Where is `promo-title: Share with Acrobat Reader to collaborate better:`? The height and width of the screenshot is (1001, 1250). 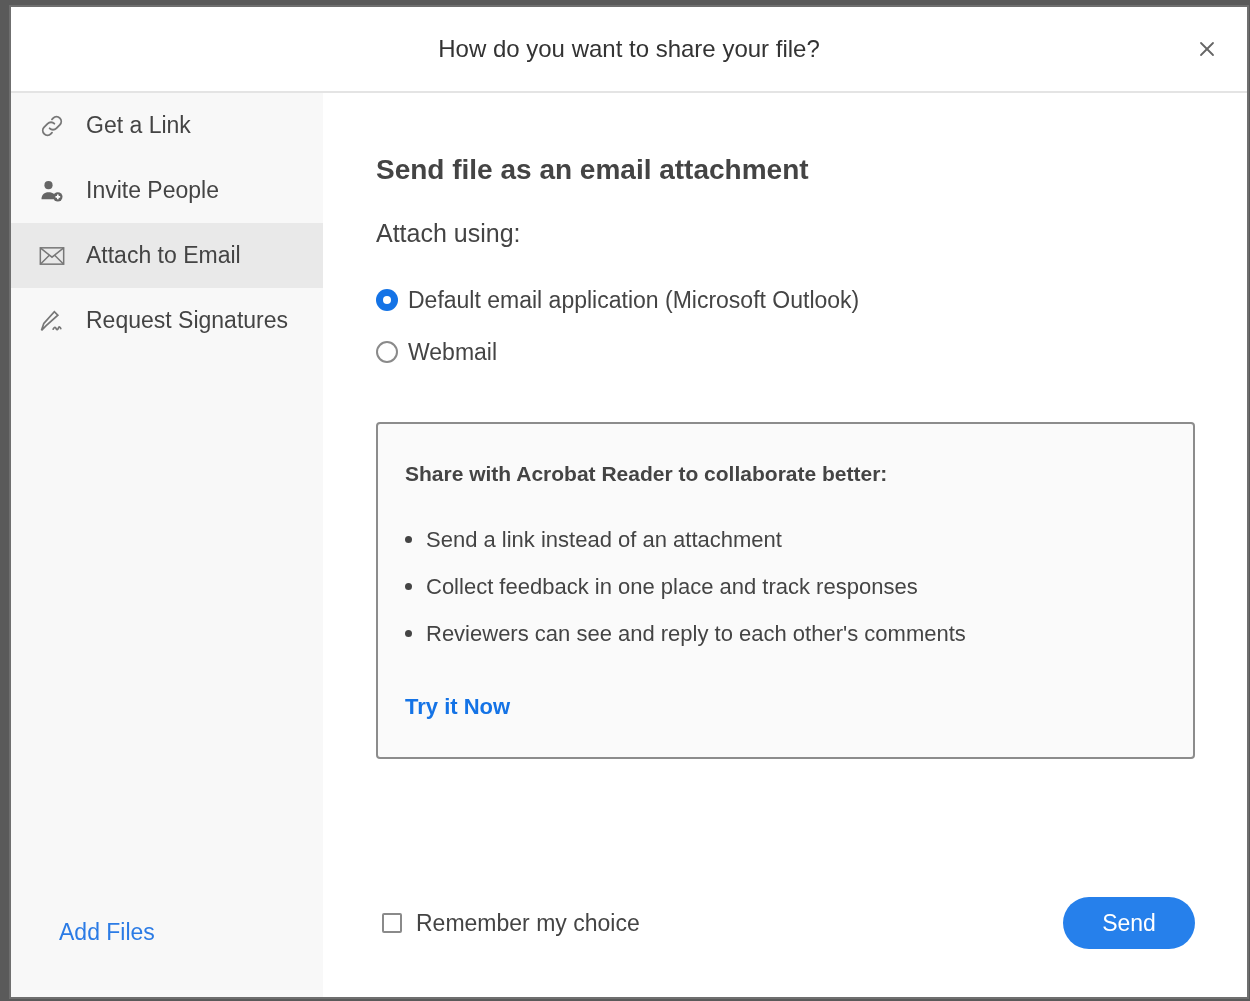 promo-title: Share with Acrobat Reader to collaborate better: is located at coordinates (647, 473).